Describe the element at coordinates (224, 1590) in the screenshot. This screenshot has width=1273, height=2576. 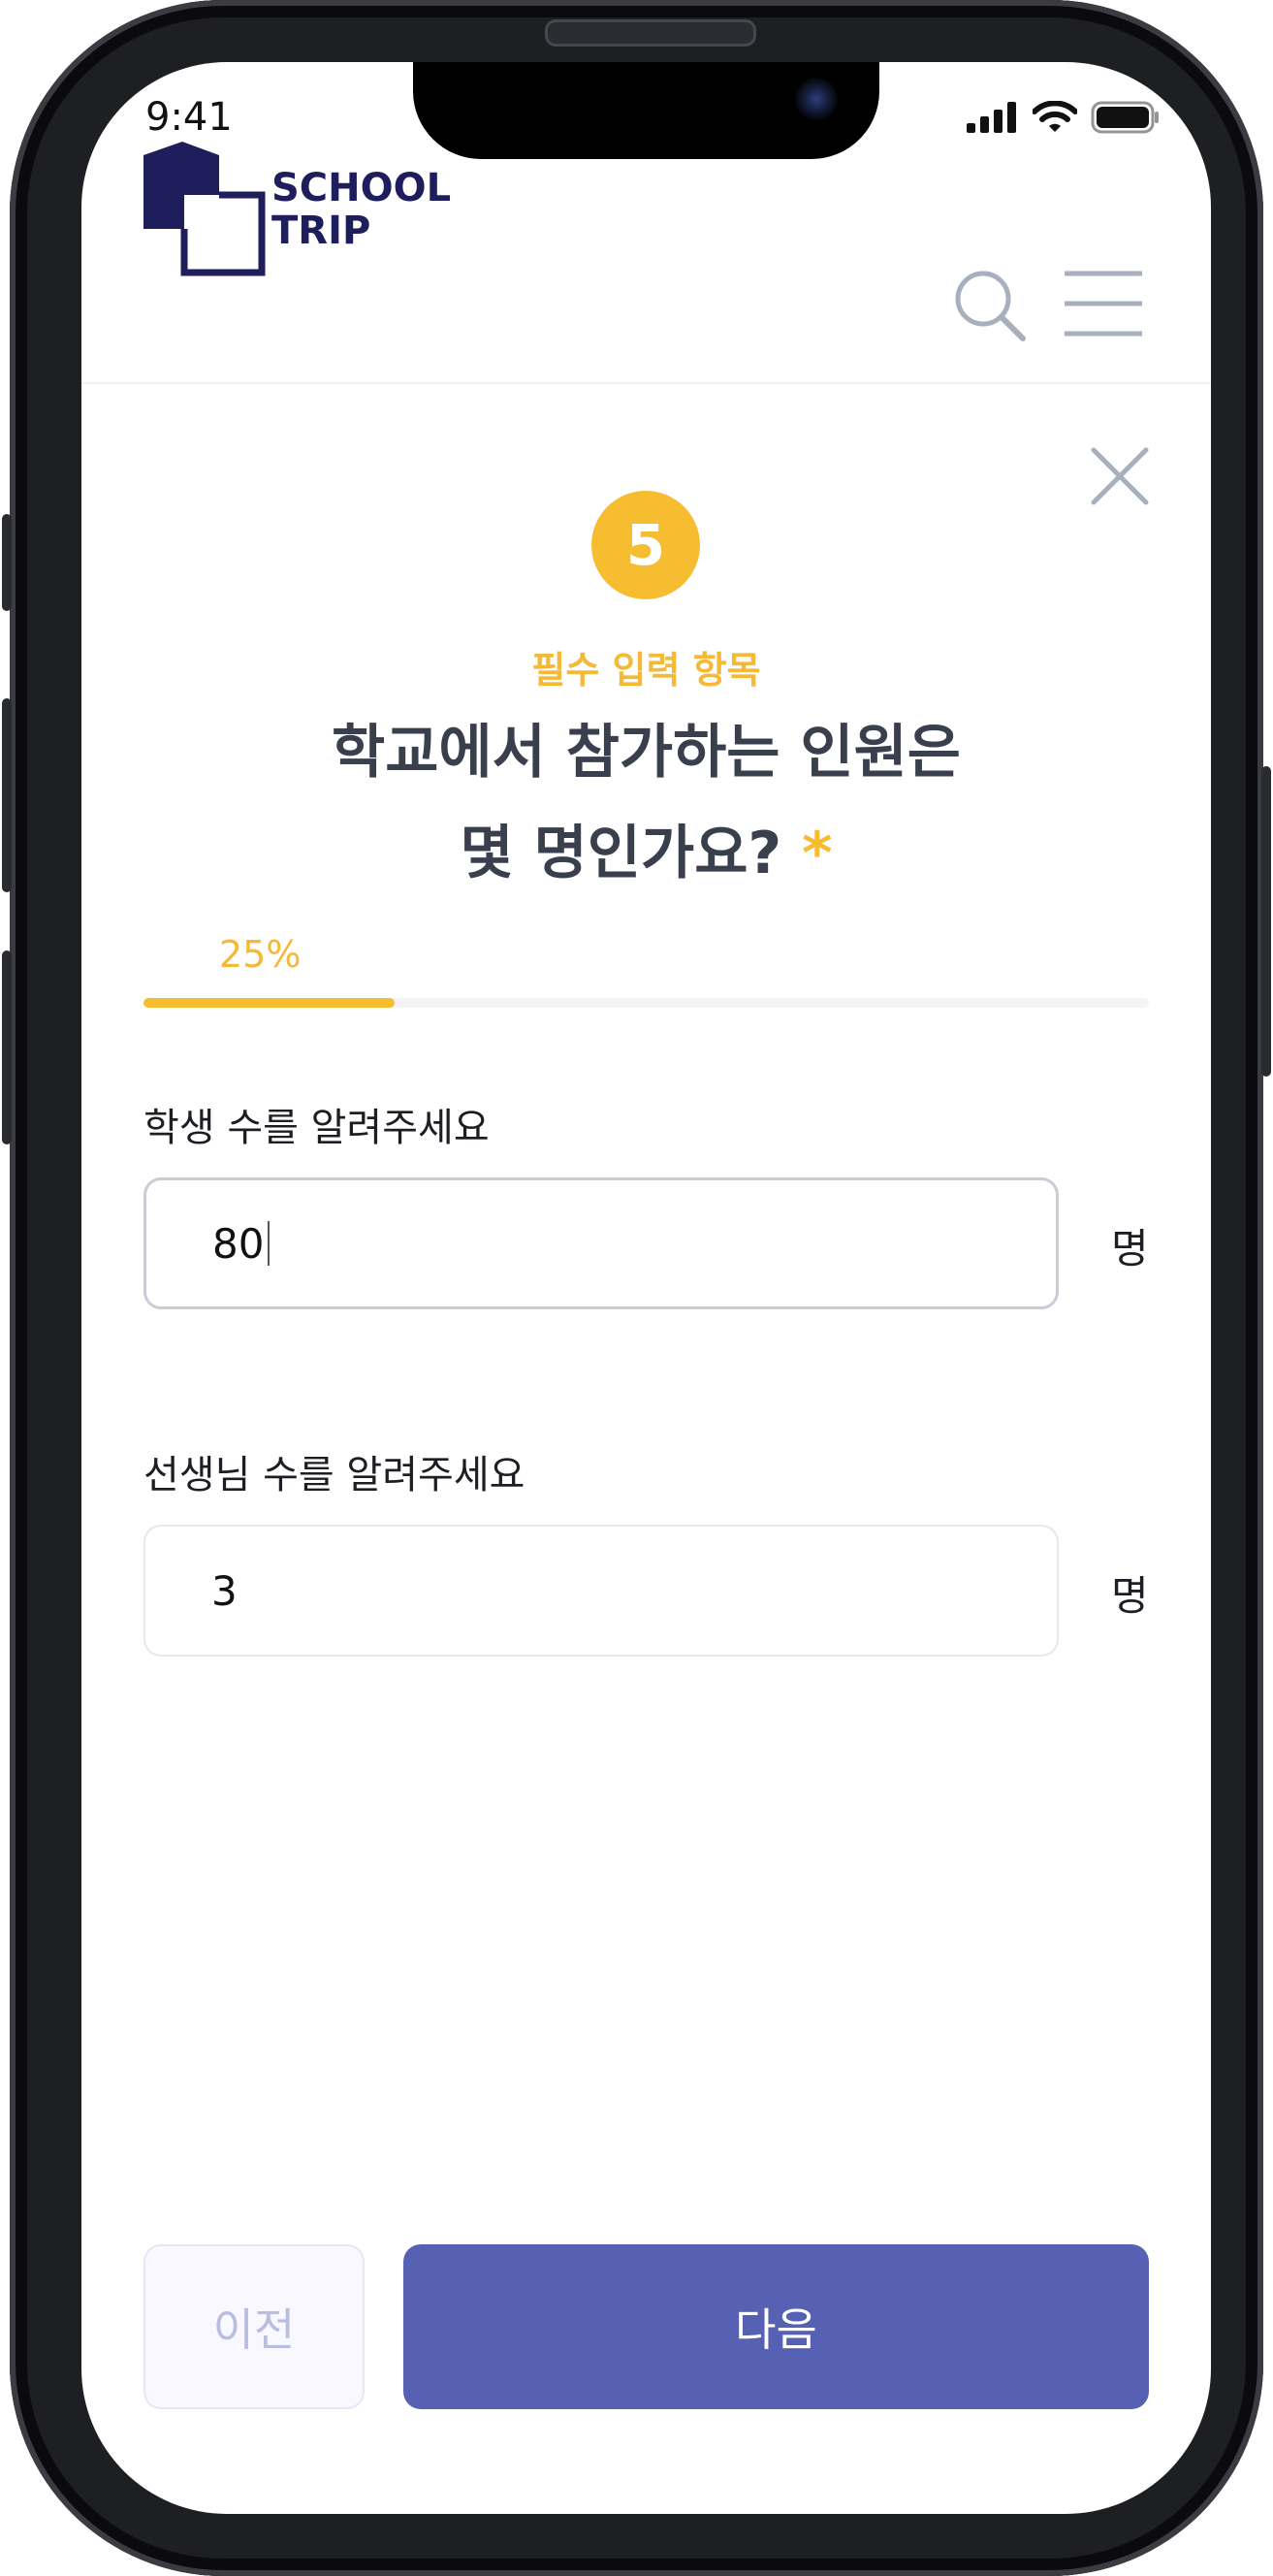
I see `teachers-input-value: 3` at that location.